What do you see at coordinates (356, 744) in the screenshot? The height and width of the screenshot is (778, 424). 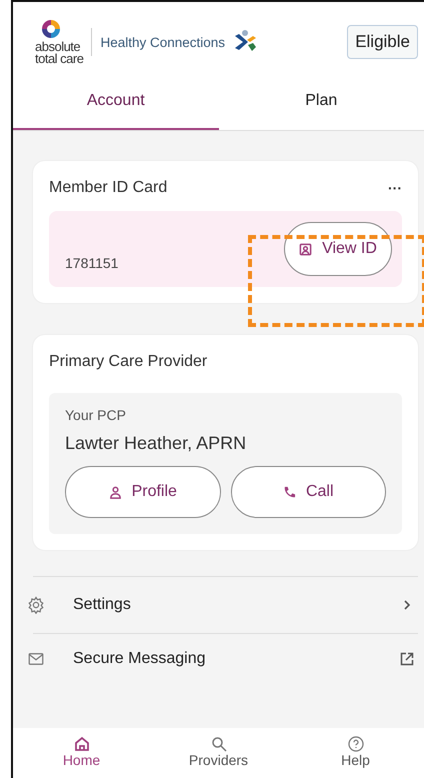 I see `help-icon` at bounding box center [356, 744].